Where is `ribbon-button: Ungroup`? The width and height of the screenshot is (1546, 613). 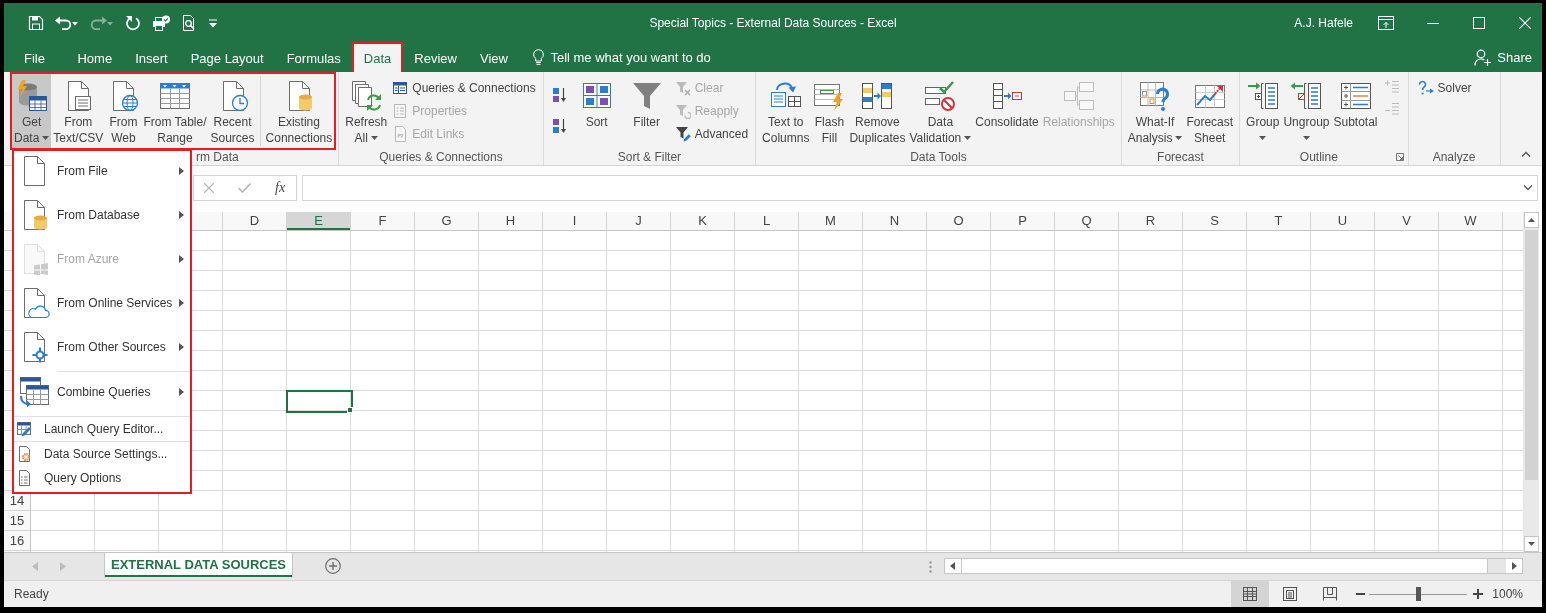 ribbon-button: Ungroup is located at coordinates (1306, 111).